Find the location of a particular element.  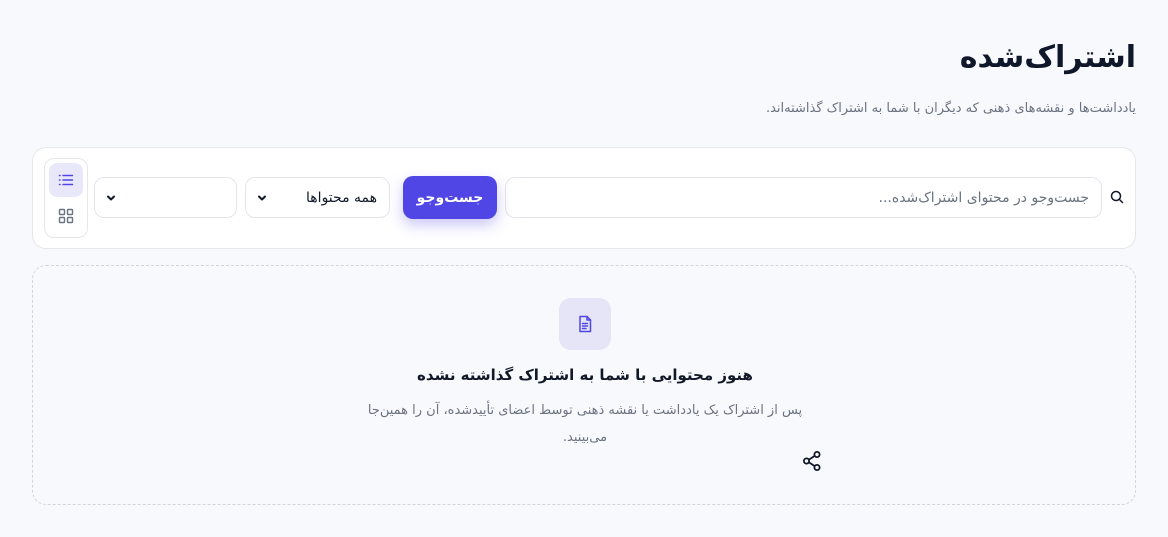

list-view-button is located at coordinates (66, 180).